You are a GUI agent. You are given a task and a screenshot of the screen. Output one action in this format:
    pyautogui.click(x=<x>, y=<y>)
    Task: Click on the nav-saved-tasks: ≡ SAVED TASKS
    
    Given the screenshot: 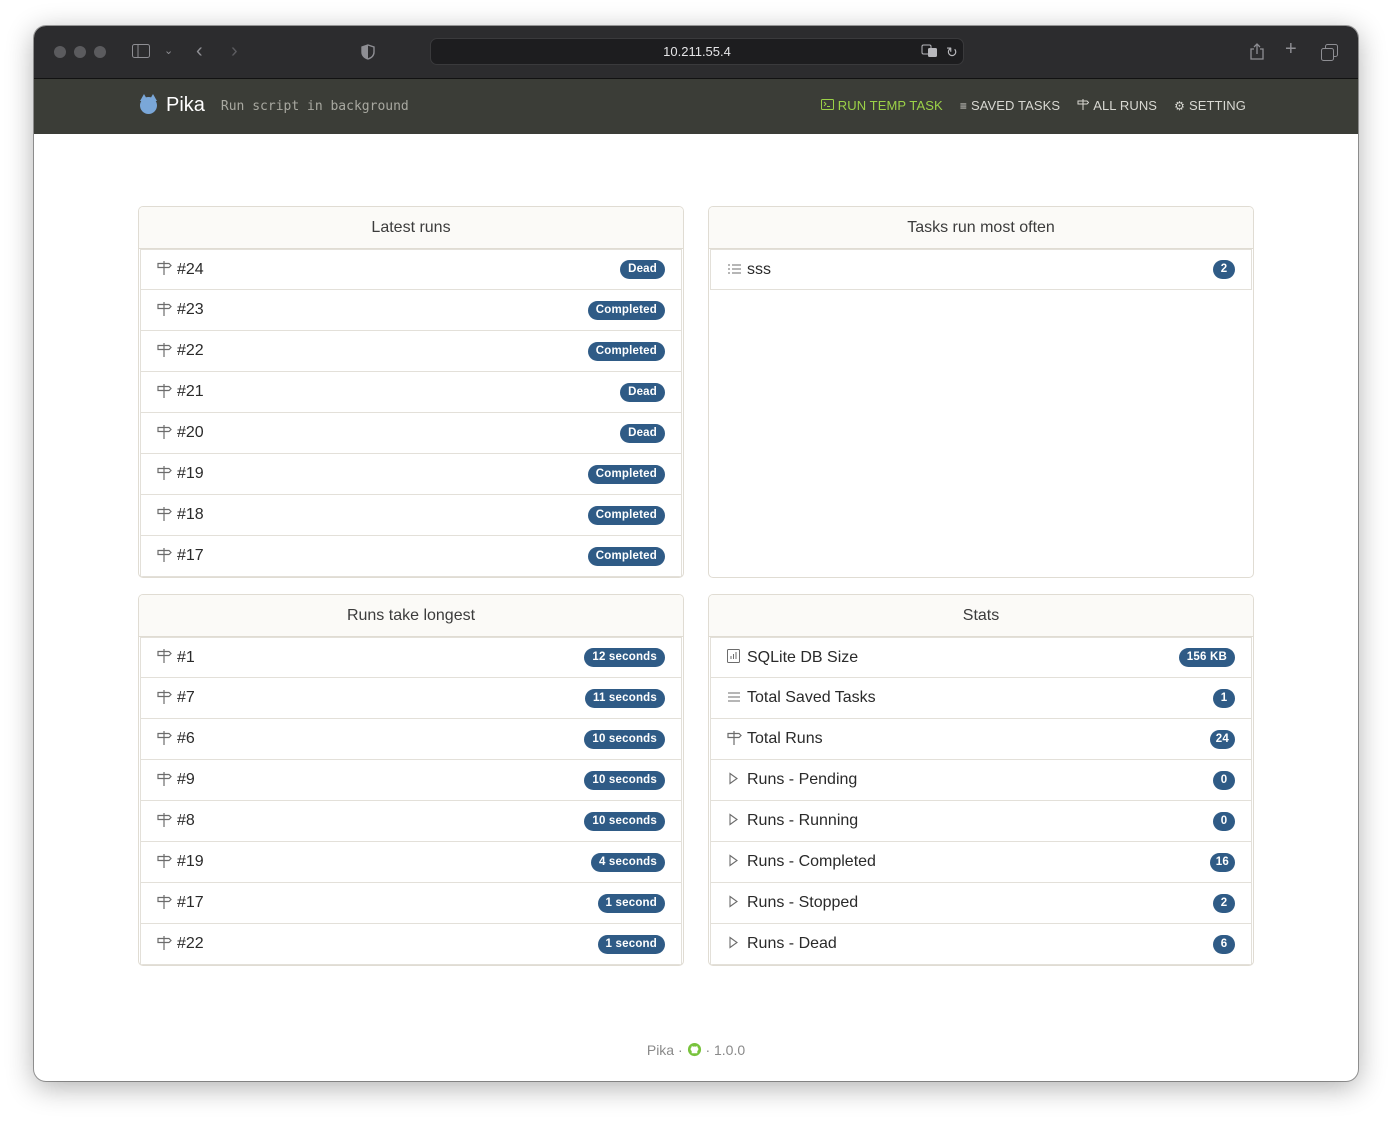 What is the action you would take?
    pyautogui.click(x=1010, y=105)
    